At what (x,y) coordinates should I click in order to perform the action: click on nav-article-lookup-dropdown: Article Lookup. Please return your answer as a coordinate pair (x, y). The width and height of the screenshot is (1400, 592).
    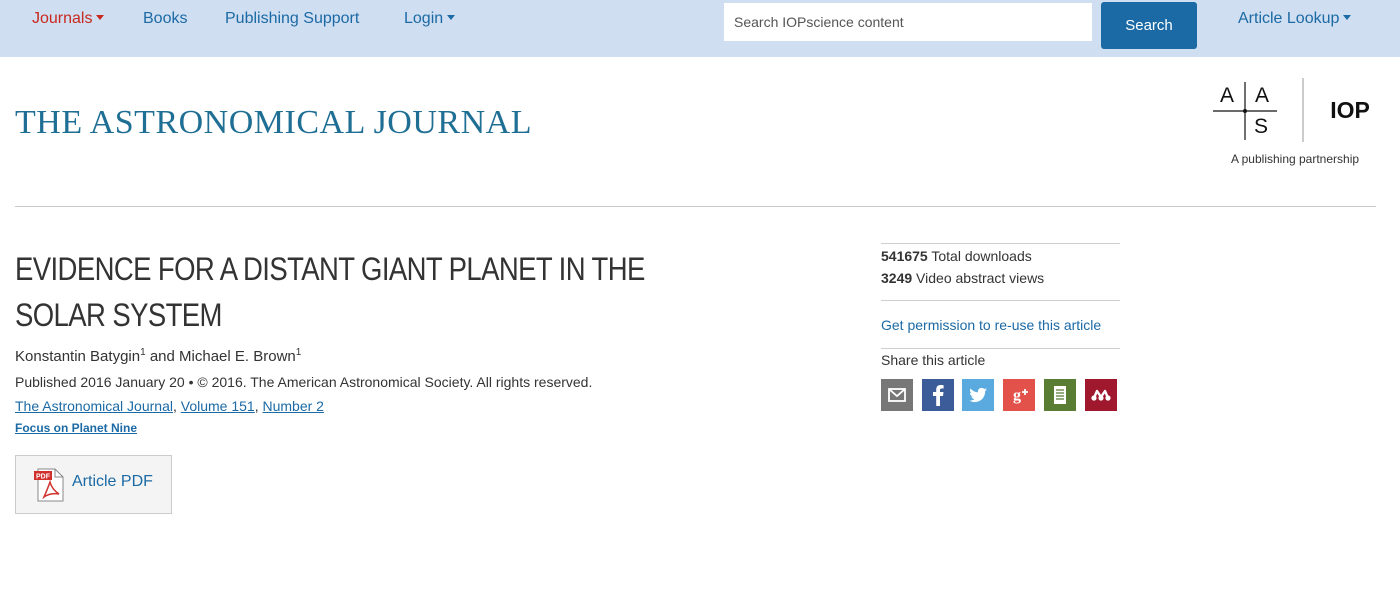
    Looking at the image, I should click on (1295, 19).